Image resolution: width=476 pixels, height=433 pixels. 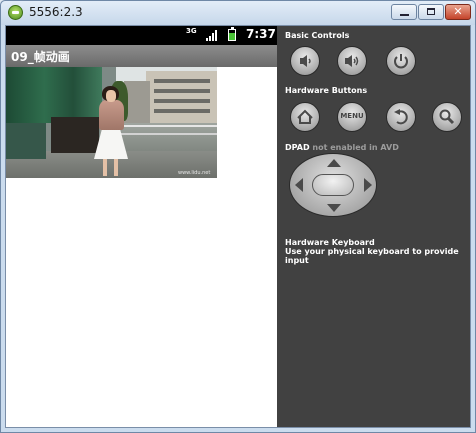 What do you see at coordinates (141, 35) in the screenshot?
I see `status-bar: 3G 7:37` at bounding box center [141, 35].